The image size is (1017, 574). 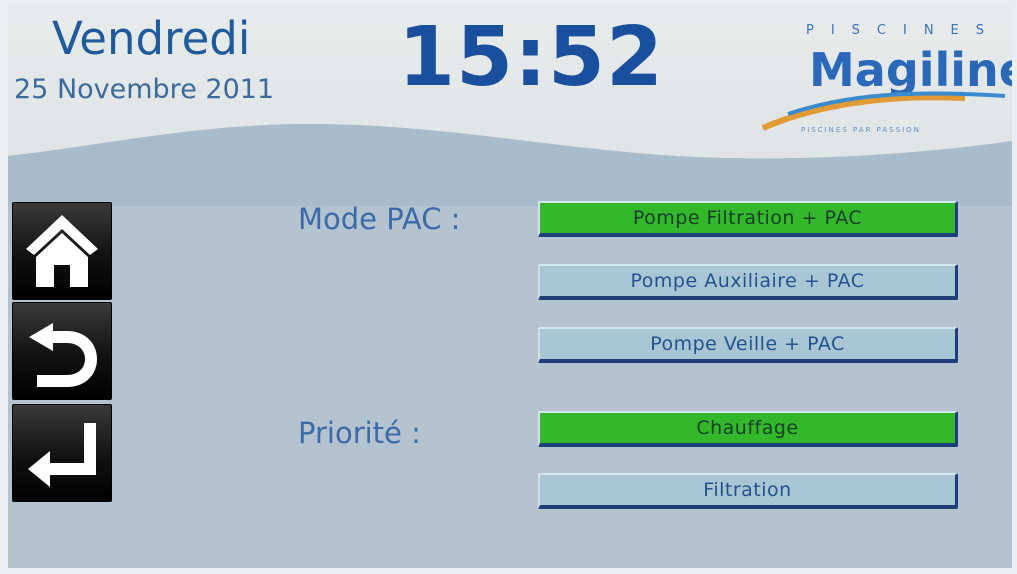 I want to click on full-date: 25 Novembre 2011, so click(x=144, y=89).